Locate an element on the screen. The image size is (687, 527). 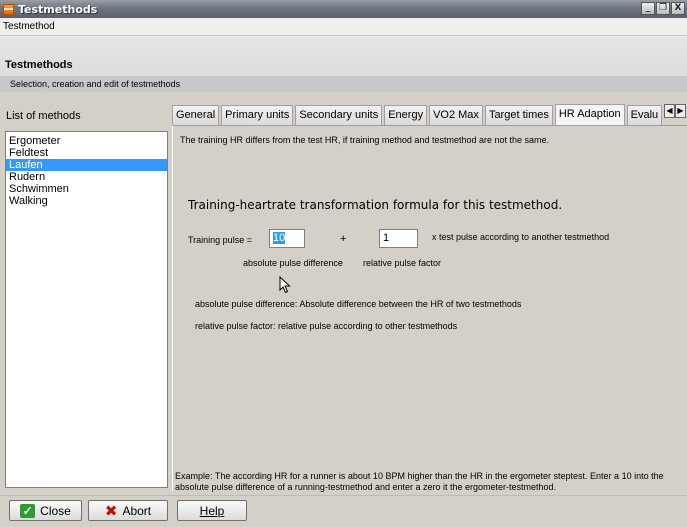
page-title: Testmethods is located at coordinates (39, 65).